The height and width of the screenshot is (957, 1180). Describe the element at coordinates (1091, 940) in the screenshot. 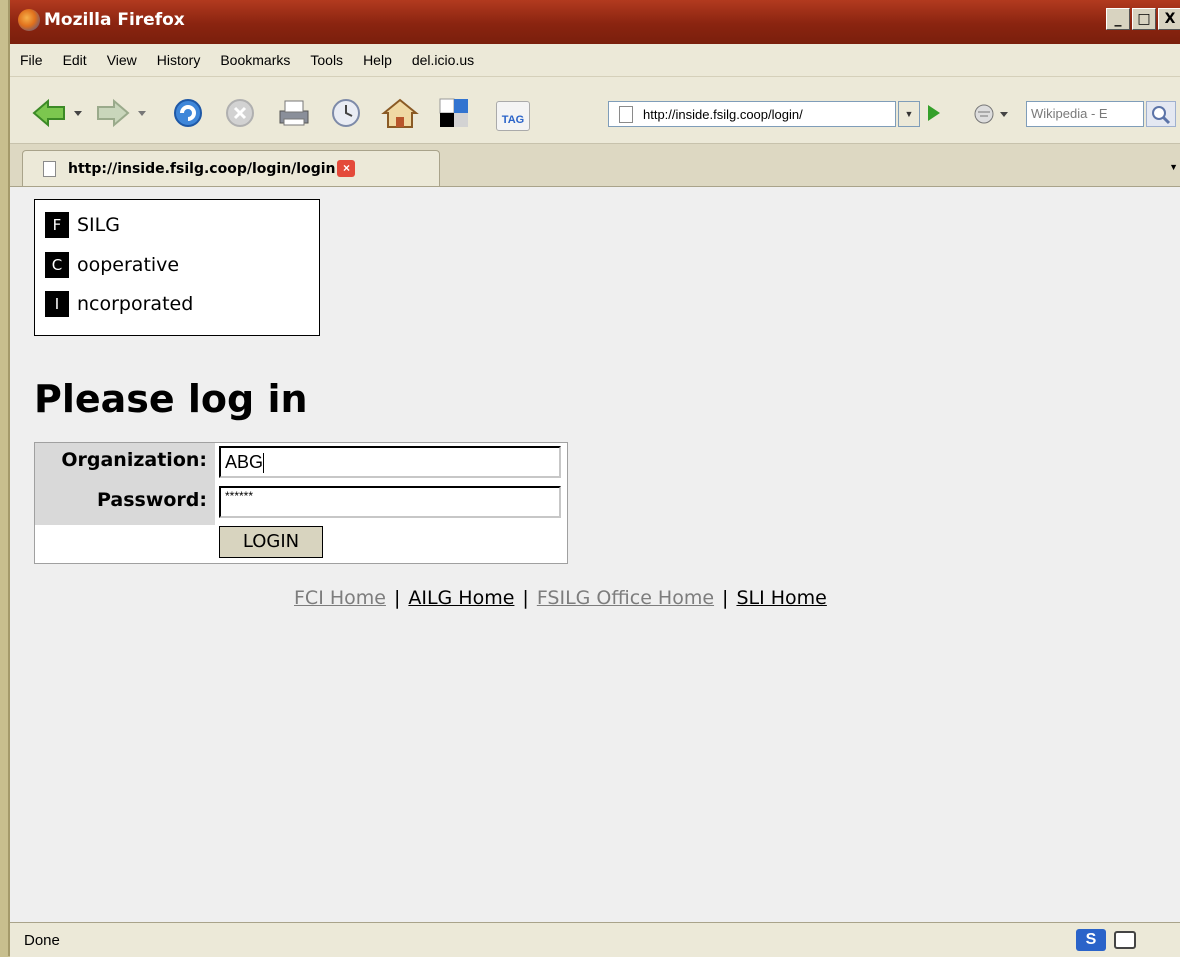

I see `sync-status-icon: S` at that location.